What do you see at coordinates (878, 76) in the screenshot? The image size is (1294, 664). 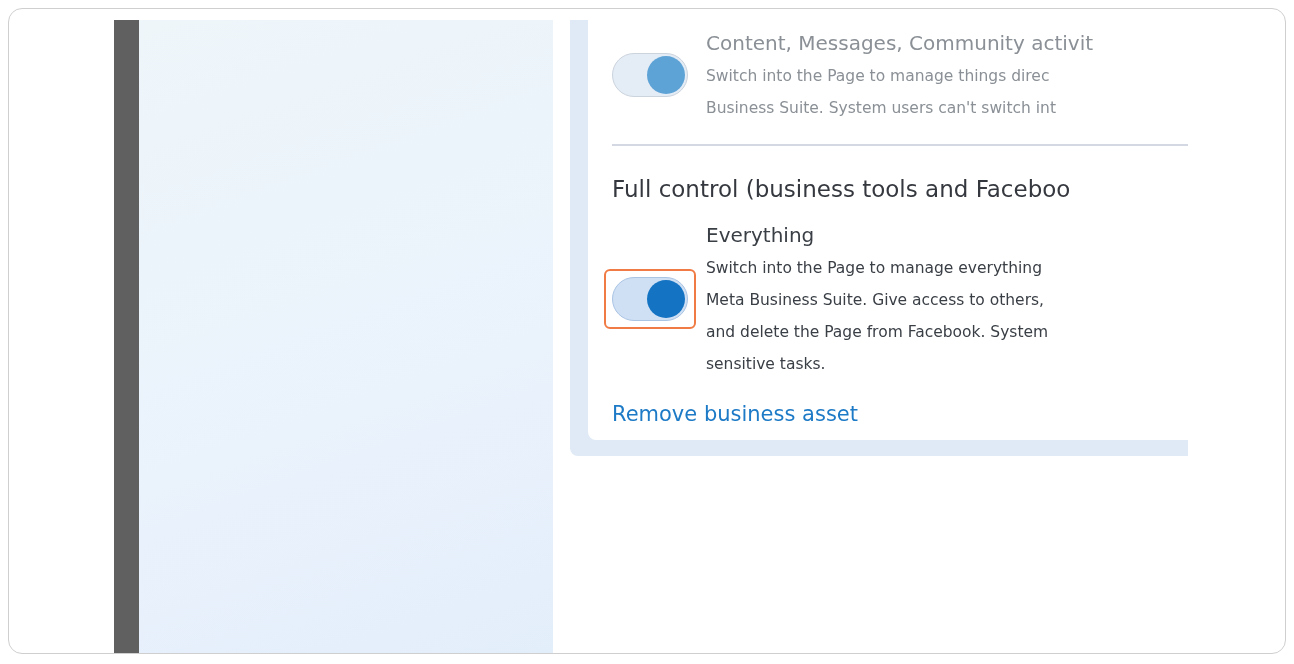 I see `permission-description: Switch into the Page to manage things direc` at bounding box center [878, 76].